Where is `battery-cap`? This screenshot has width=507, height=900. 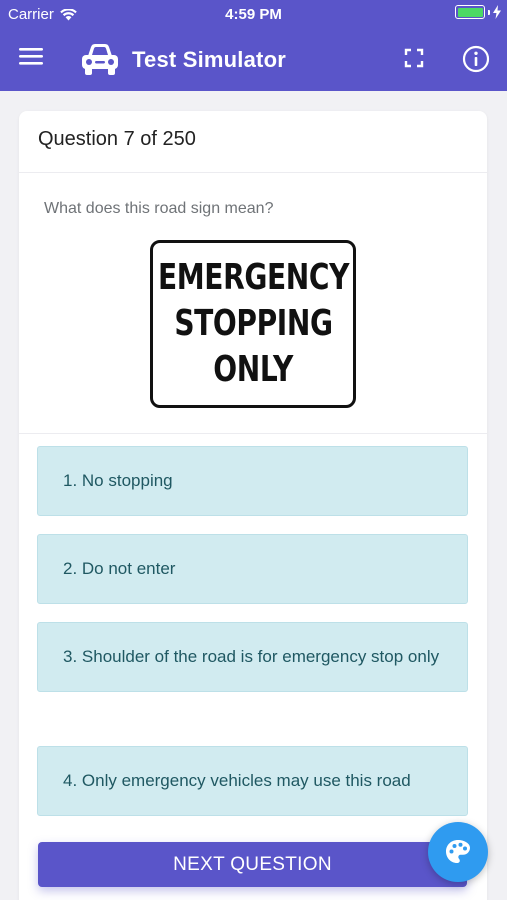
battery-cap is located at coordinates (489, 12).